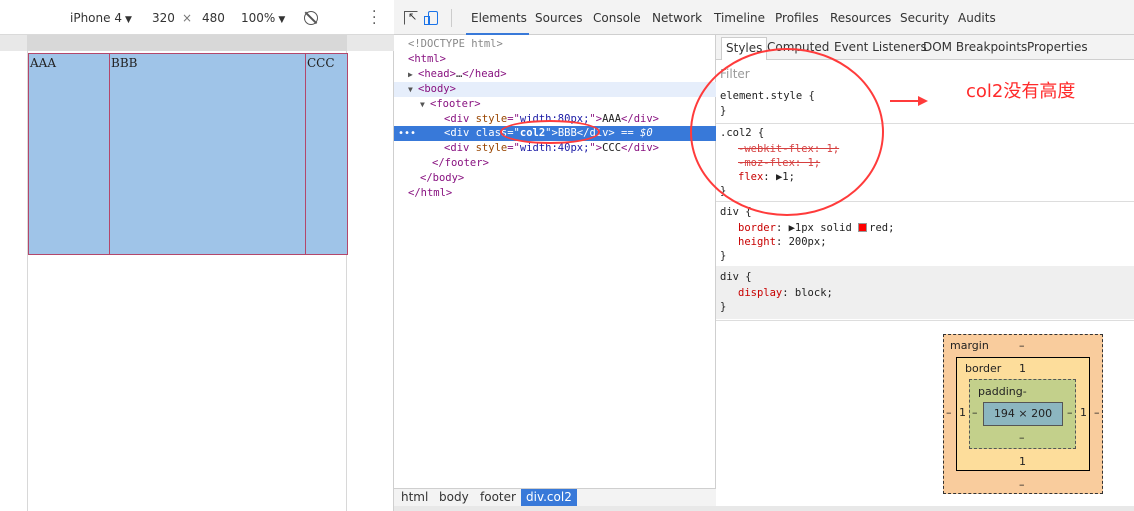 The image size is (1134, 511). Describe the element at coordinates (1022, 345) in the screenshot. I see `margin-top-value: –` at that location.